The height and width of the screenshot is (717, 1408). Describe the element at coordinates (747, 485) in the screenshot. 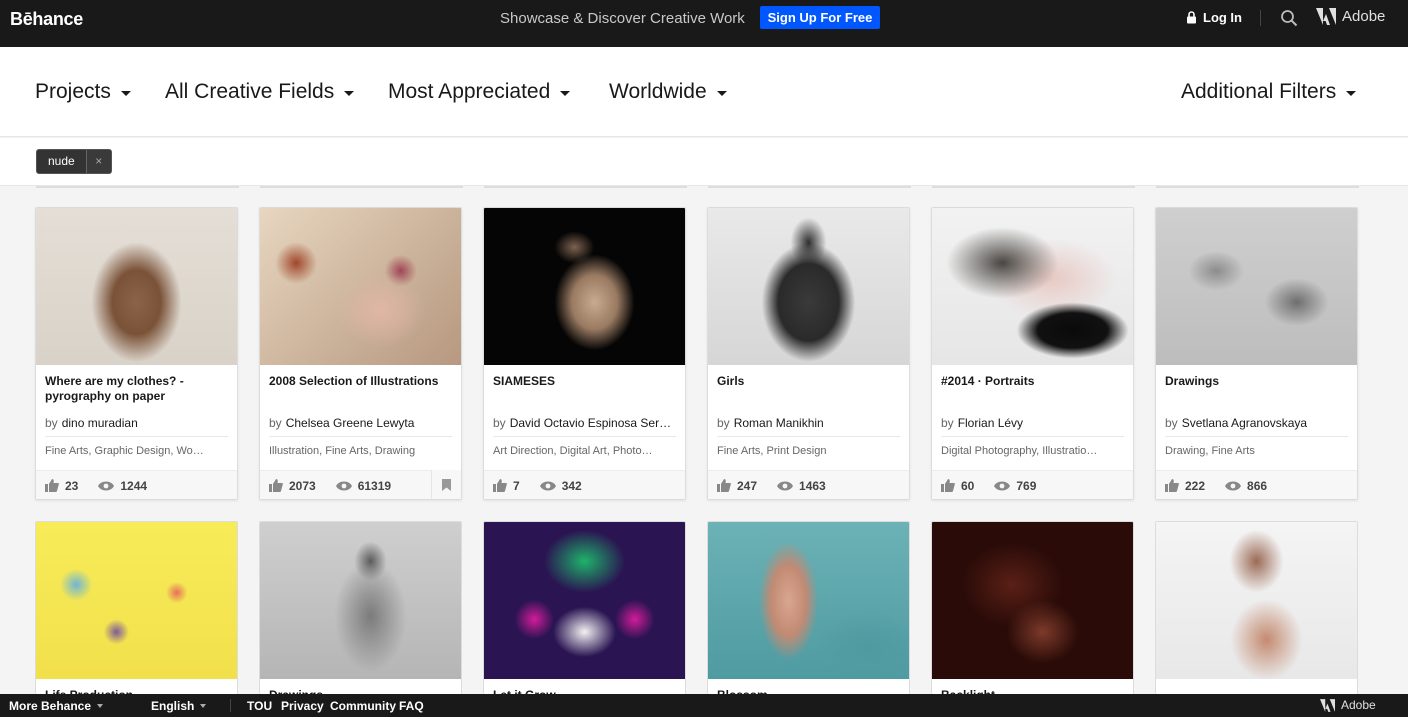

I see `appreciation-count: 247` at that location.